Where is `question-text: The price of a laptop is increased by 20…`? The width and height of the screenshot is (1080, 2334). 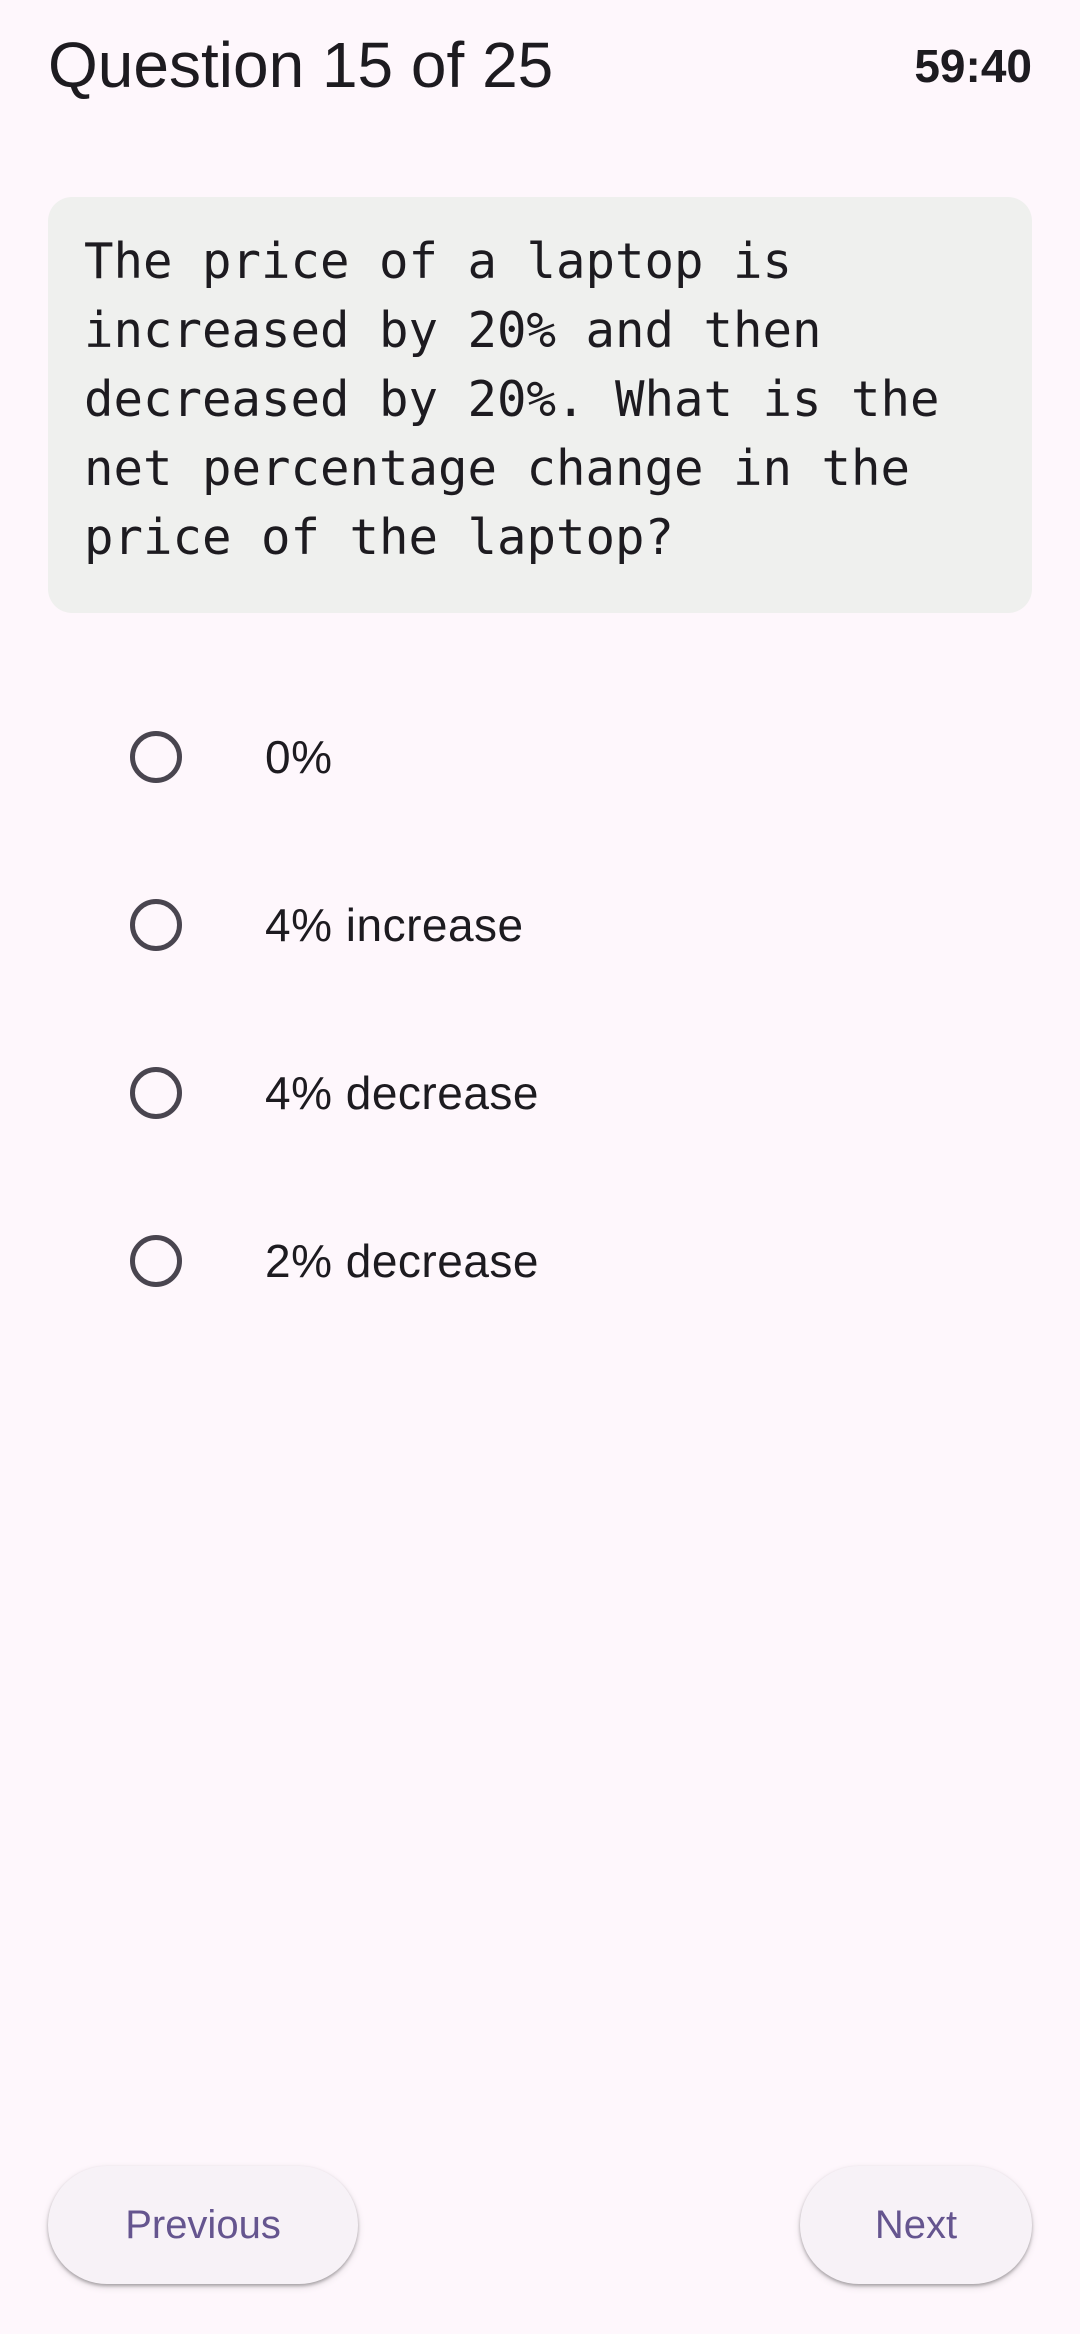 question-text: The price of a laptop is increased by 20… is located at coordinates (512, 399).